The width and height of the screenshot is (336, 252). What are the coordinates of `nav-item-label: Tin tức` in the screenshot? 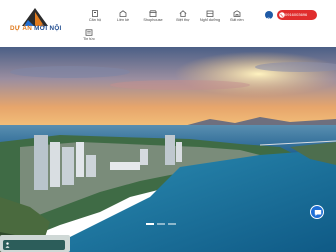 It's located at (89, 39).